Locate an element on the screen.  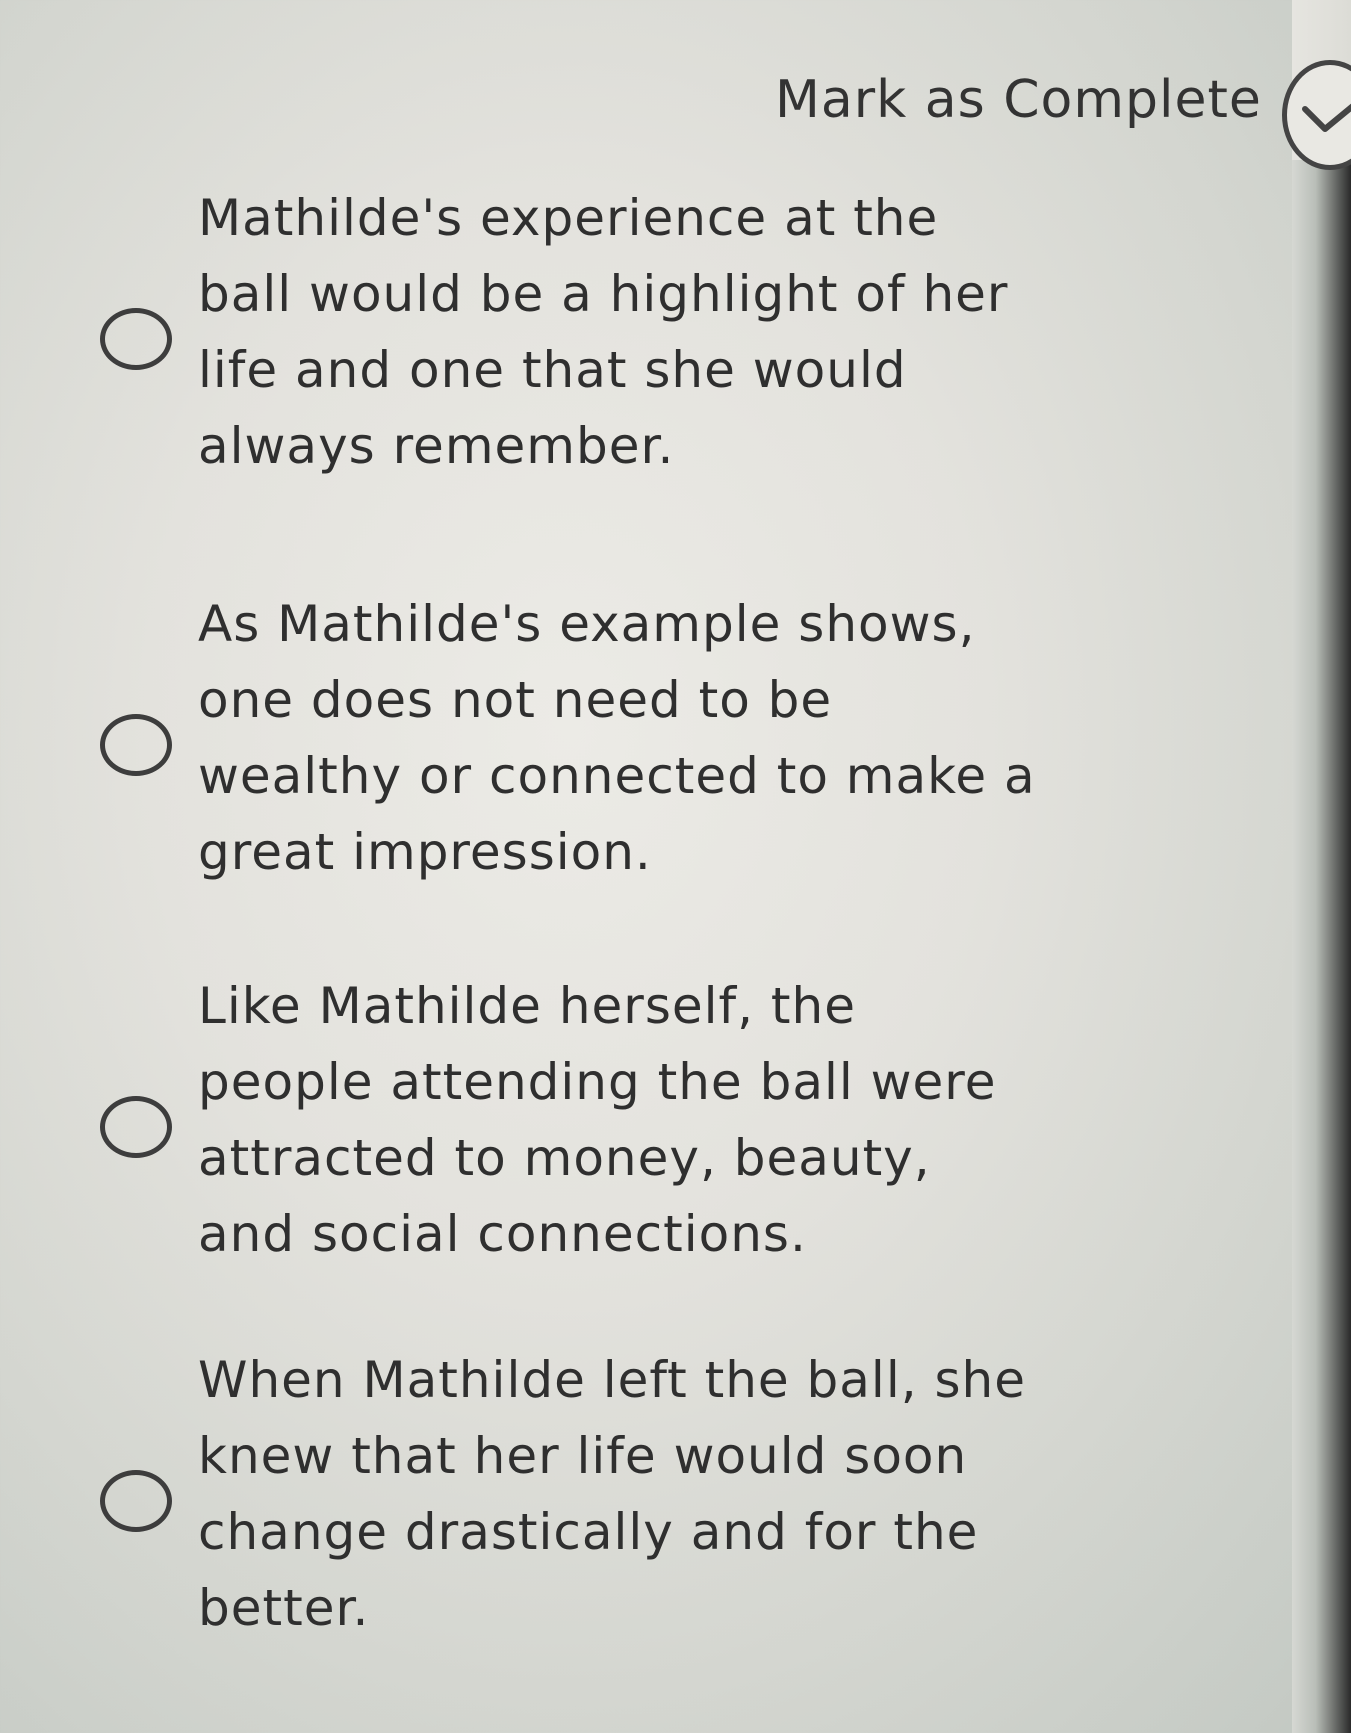
checkmark-icon is located at coordinates (1326, 117).